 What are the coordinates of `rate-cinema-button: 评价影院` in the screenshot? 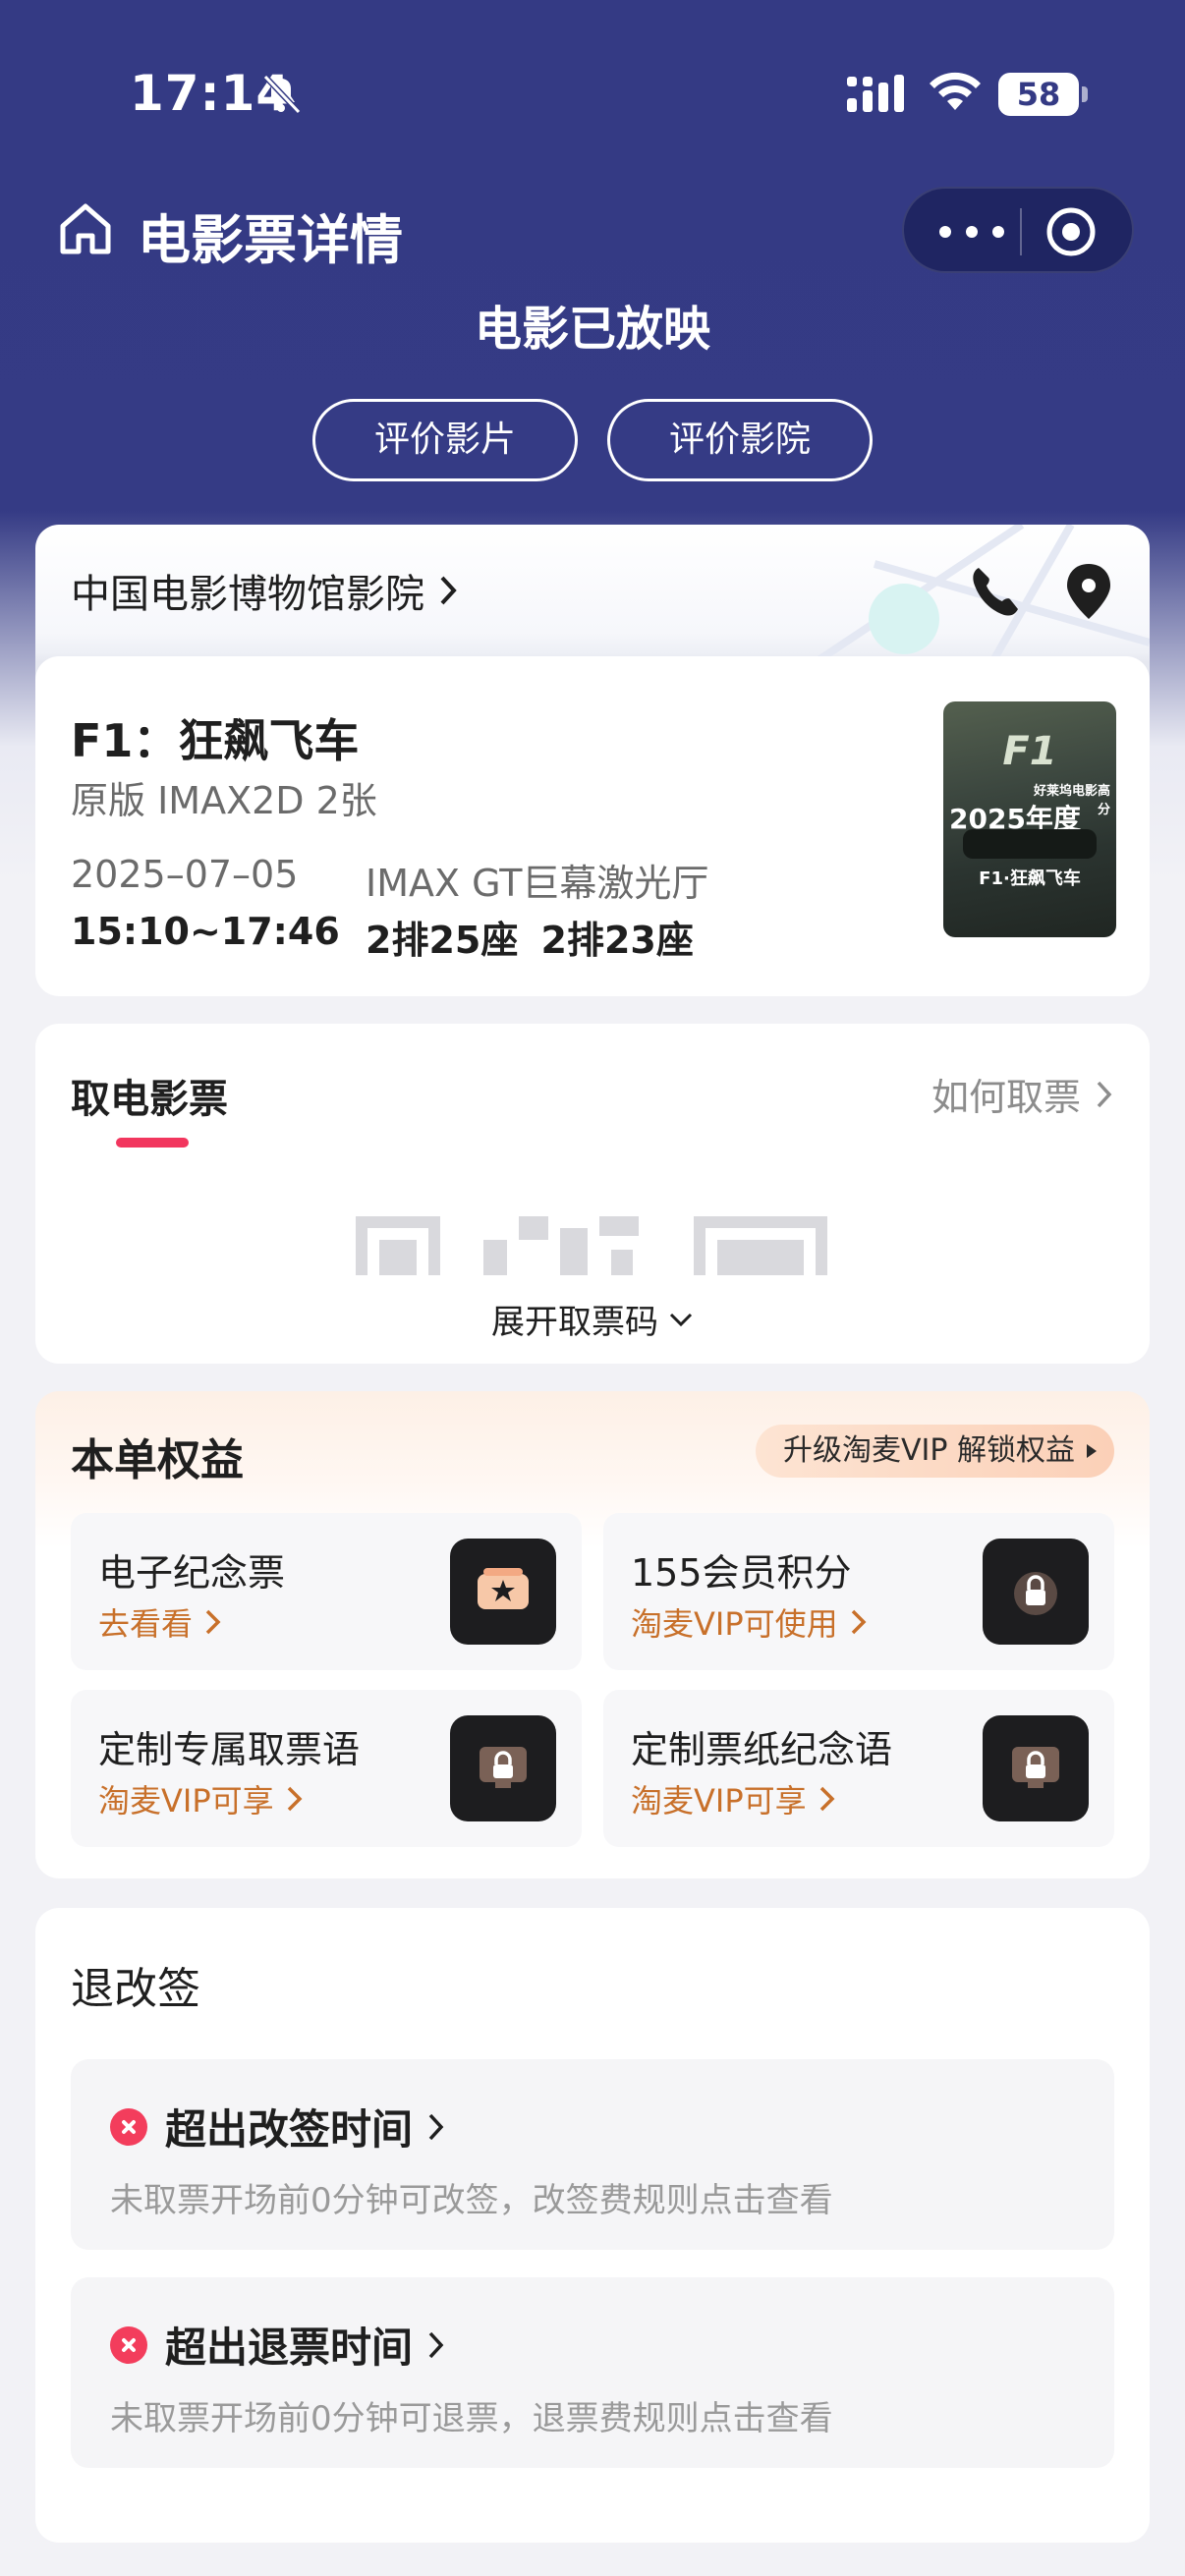 It's located at (740, 440).